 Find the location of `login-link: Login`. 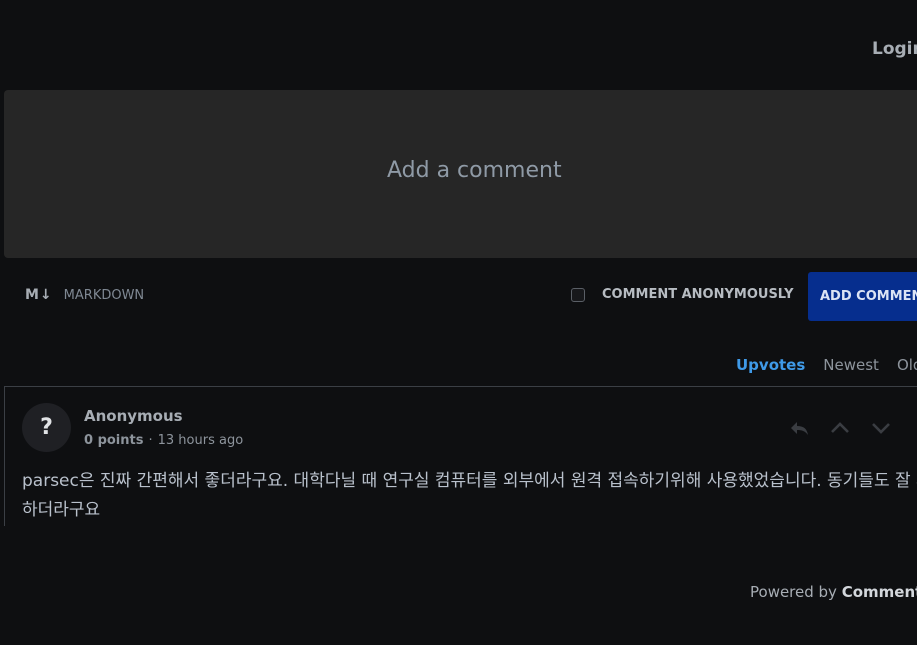

login-link: Login is located at coordinates (894, 49).